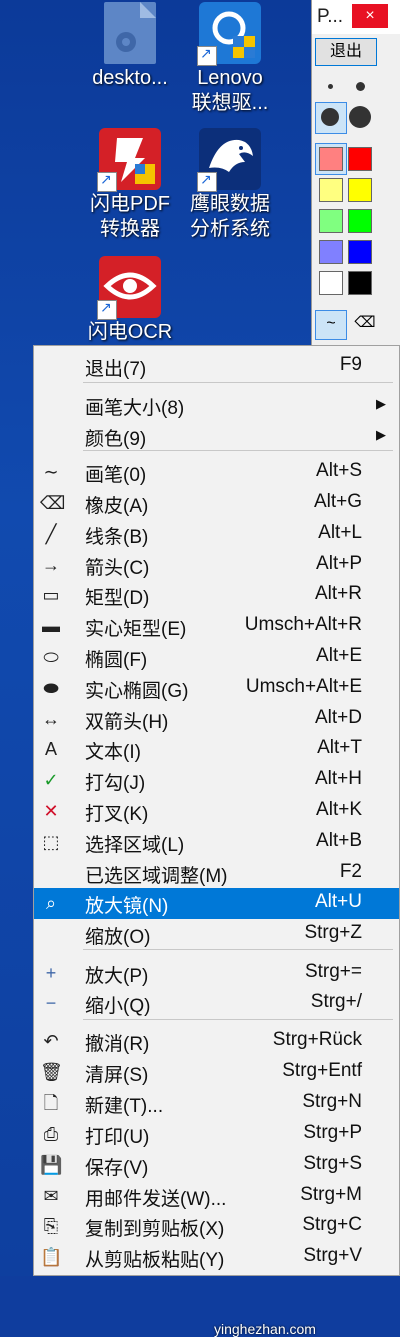 This screenshot has height=1337, width=400. Describe the element at coordinates (216, 1257) in the screenshot. I see `menu-item: 📋 从剪贴板粘贴(Y) Strg+V` at that location.